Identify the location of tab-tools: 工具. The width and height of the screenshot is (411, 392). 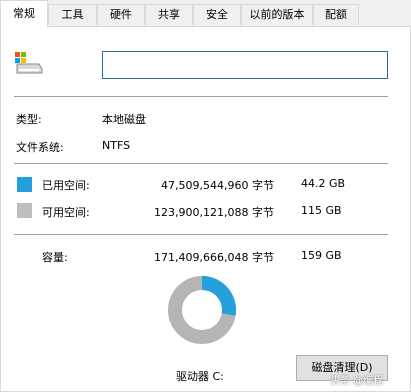
(72, 14).